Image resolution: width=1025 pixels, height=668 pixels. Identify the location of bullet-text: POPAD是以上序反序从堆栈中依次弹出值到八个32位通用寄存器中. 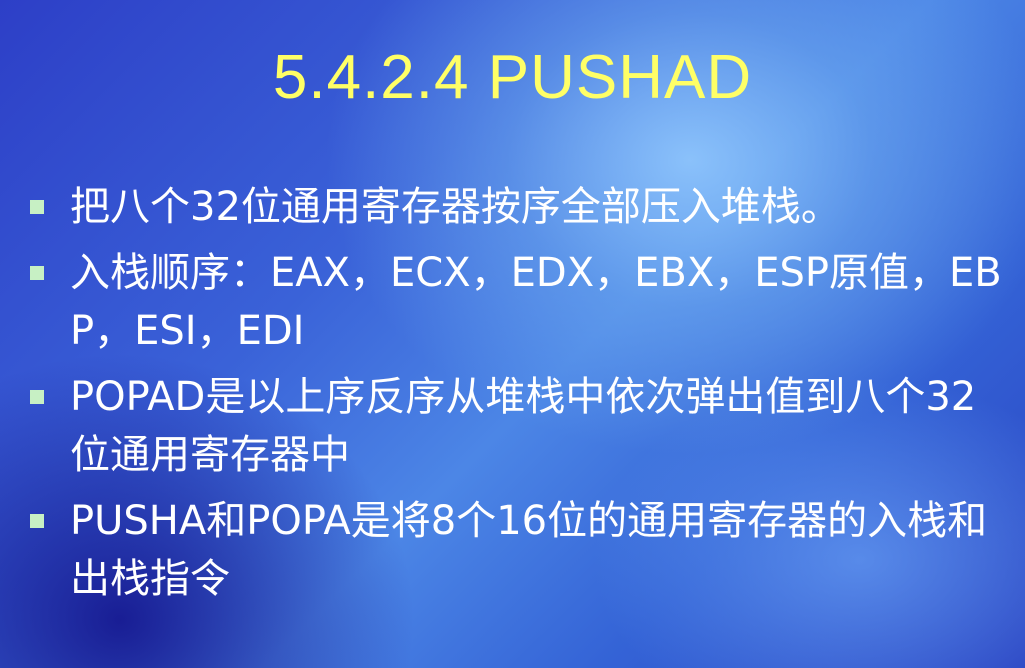
(523, 426).